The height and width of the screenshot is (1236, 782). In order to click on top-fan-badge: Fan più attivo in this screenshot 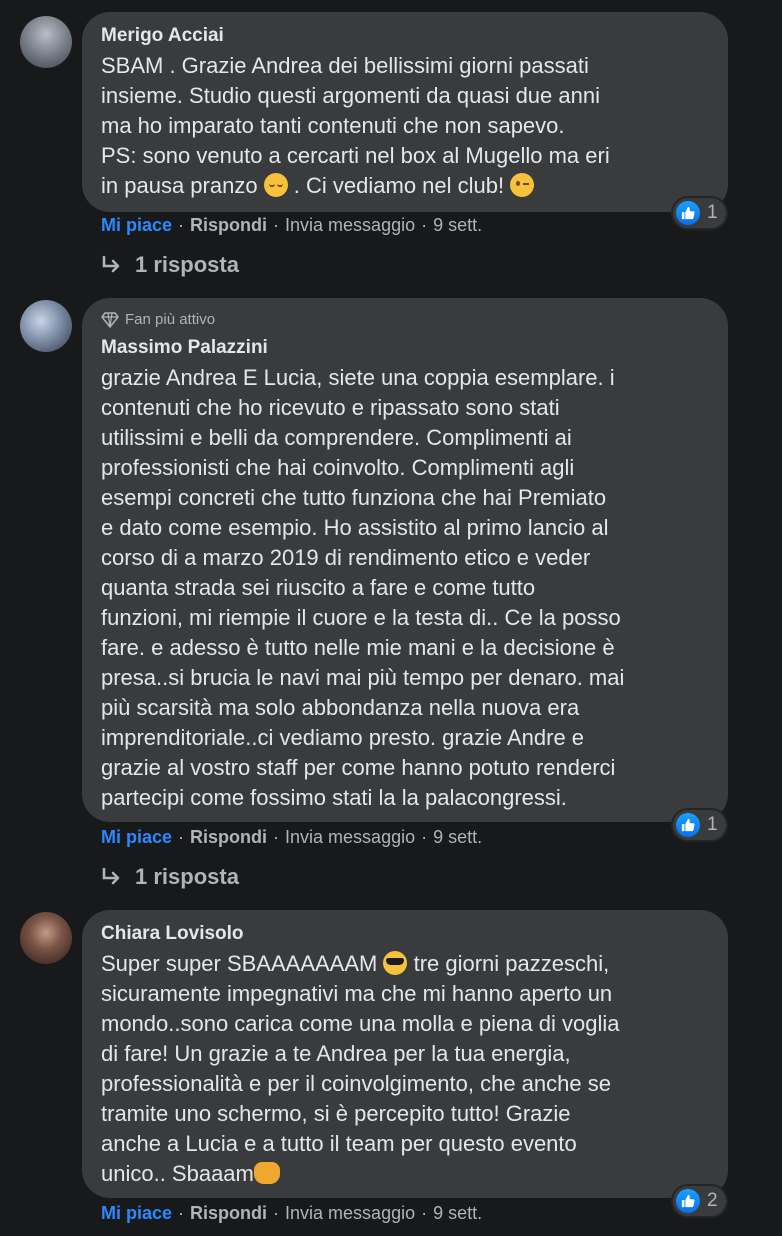, I will do `click(404, 320)`.